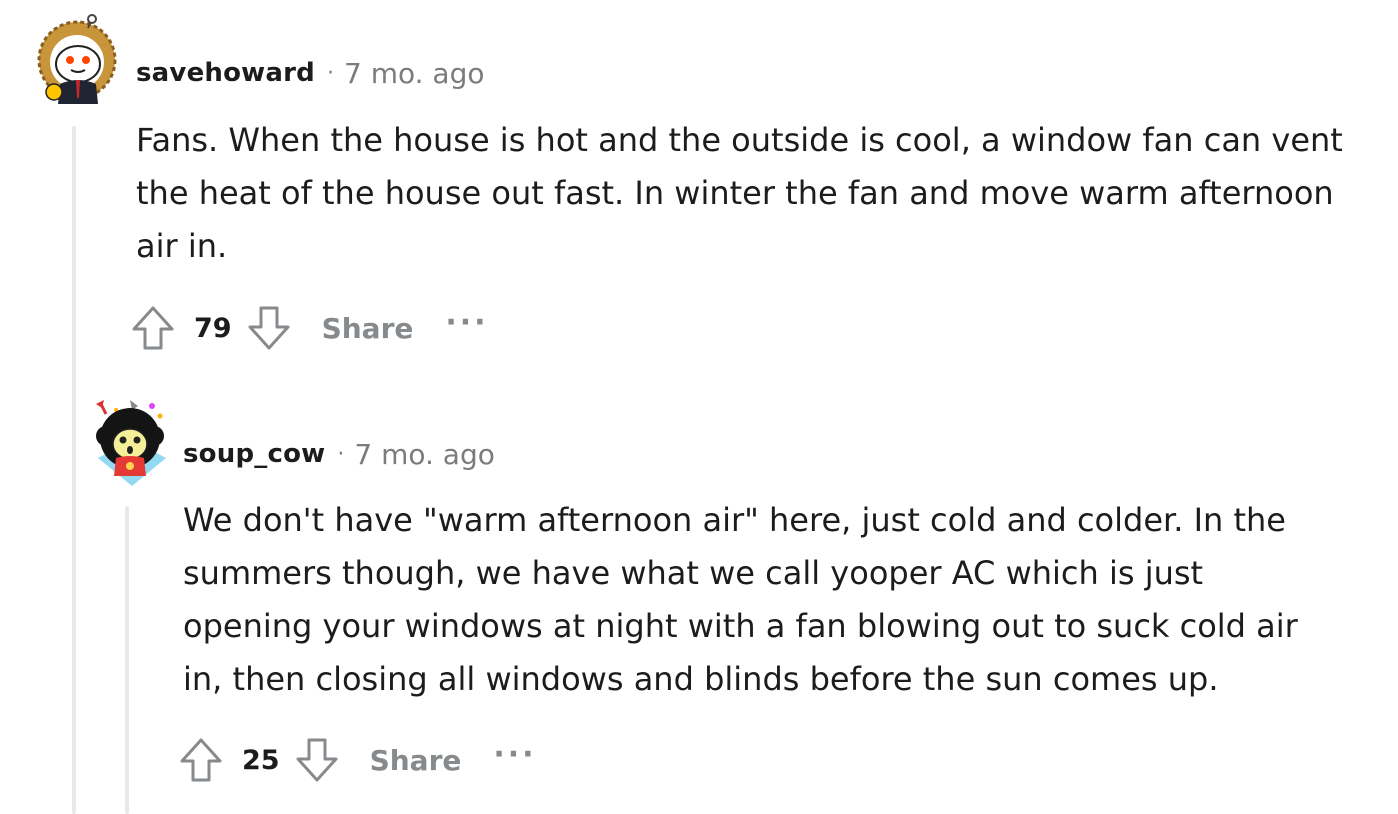 Image resolution: width=1398 pixels, height=814 pixels. What do you see at coordinates (254, 454) in the screenshot?
I see `username: soup_cow` at bounding box center [254, 454].